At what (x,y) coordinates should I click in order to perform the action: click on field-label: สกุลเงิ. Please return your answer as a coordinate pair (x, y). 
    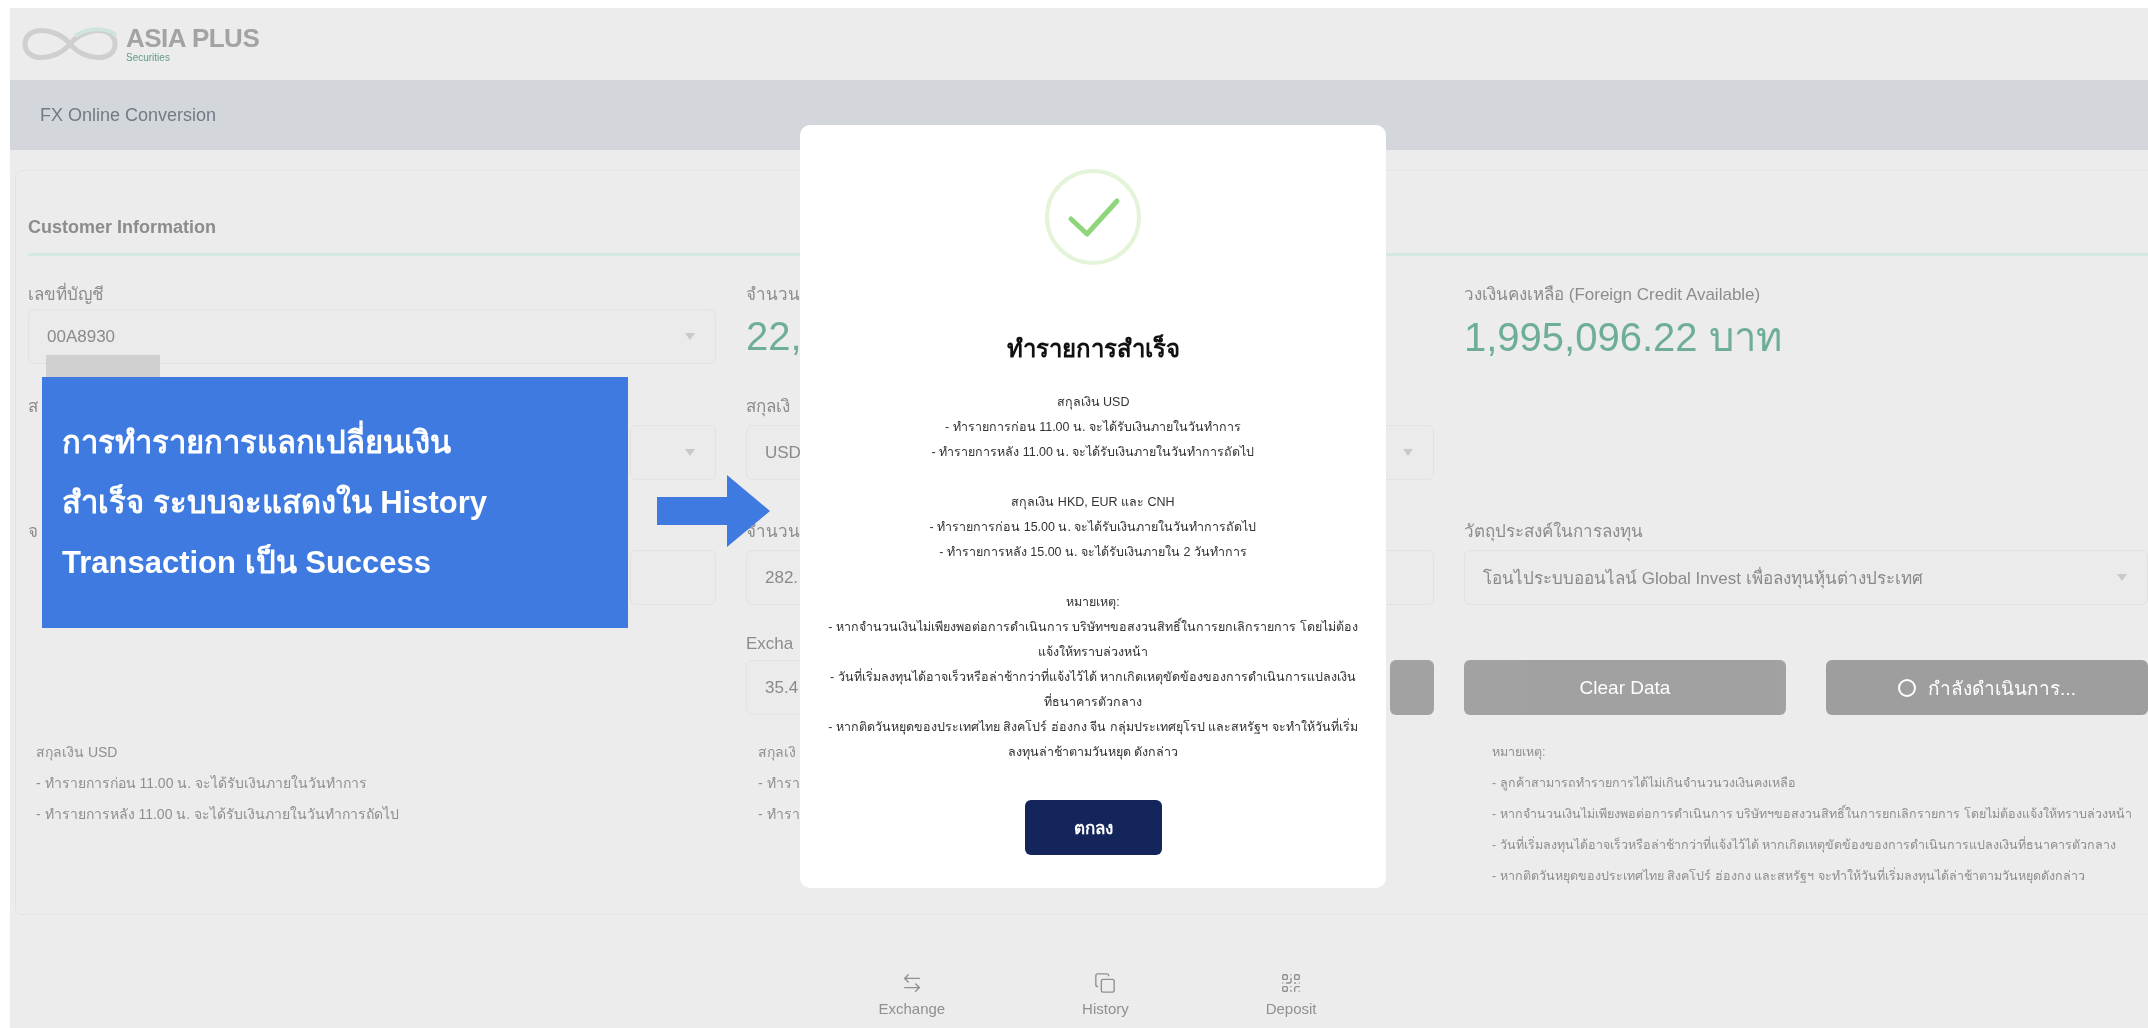
    Looking at the image, I should click on (768, 407).